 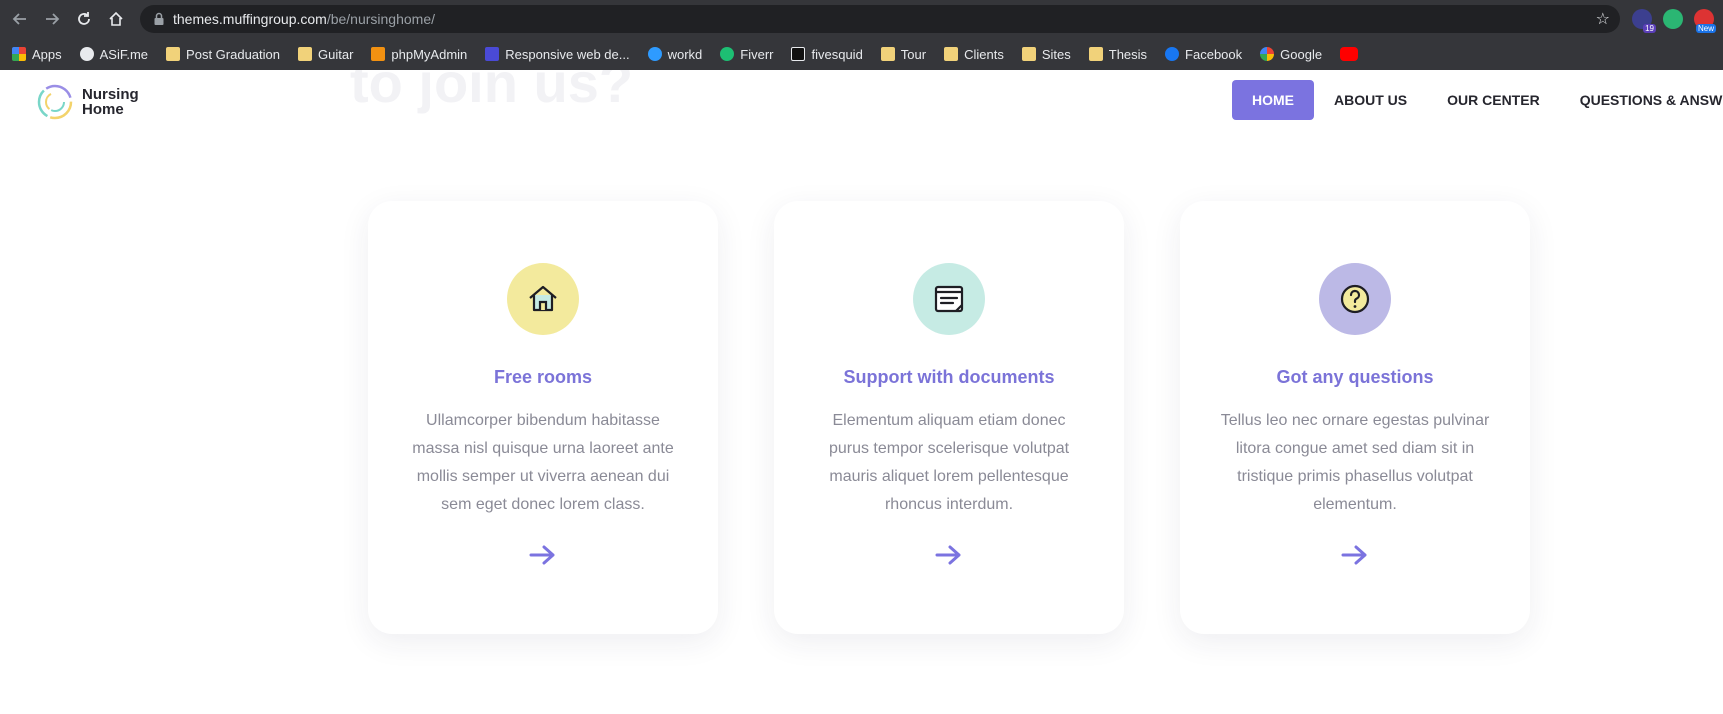 I want to click on bookmark-label: phpMyAdmin, so click(x=429, y=54).